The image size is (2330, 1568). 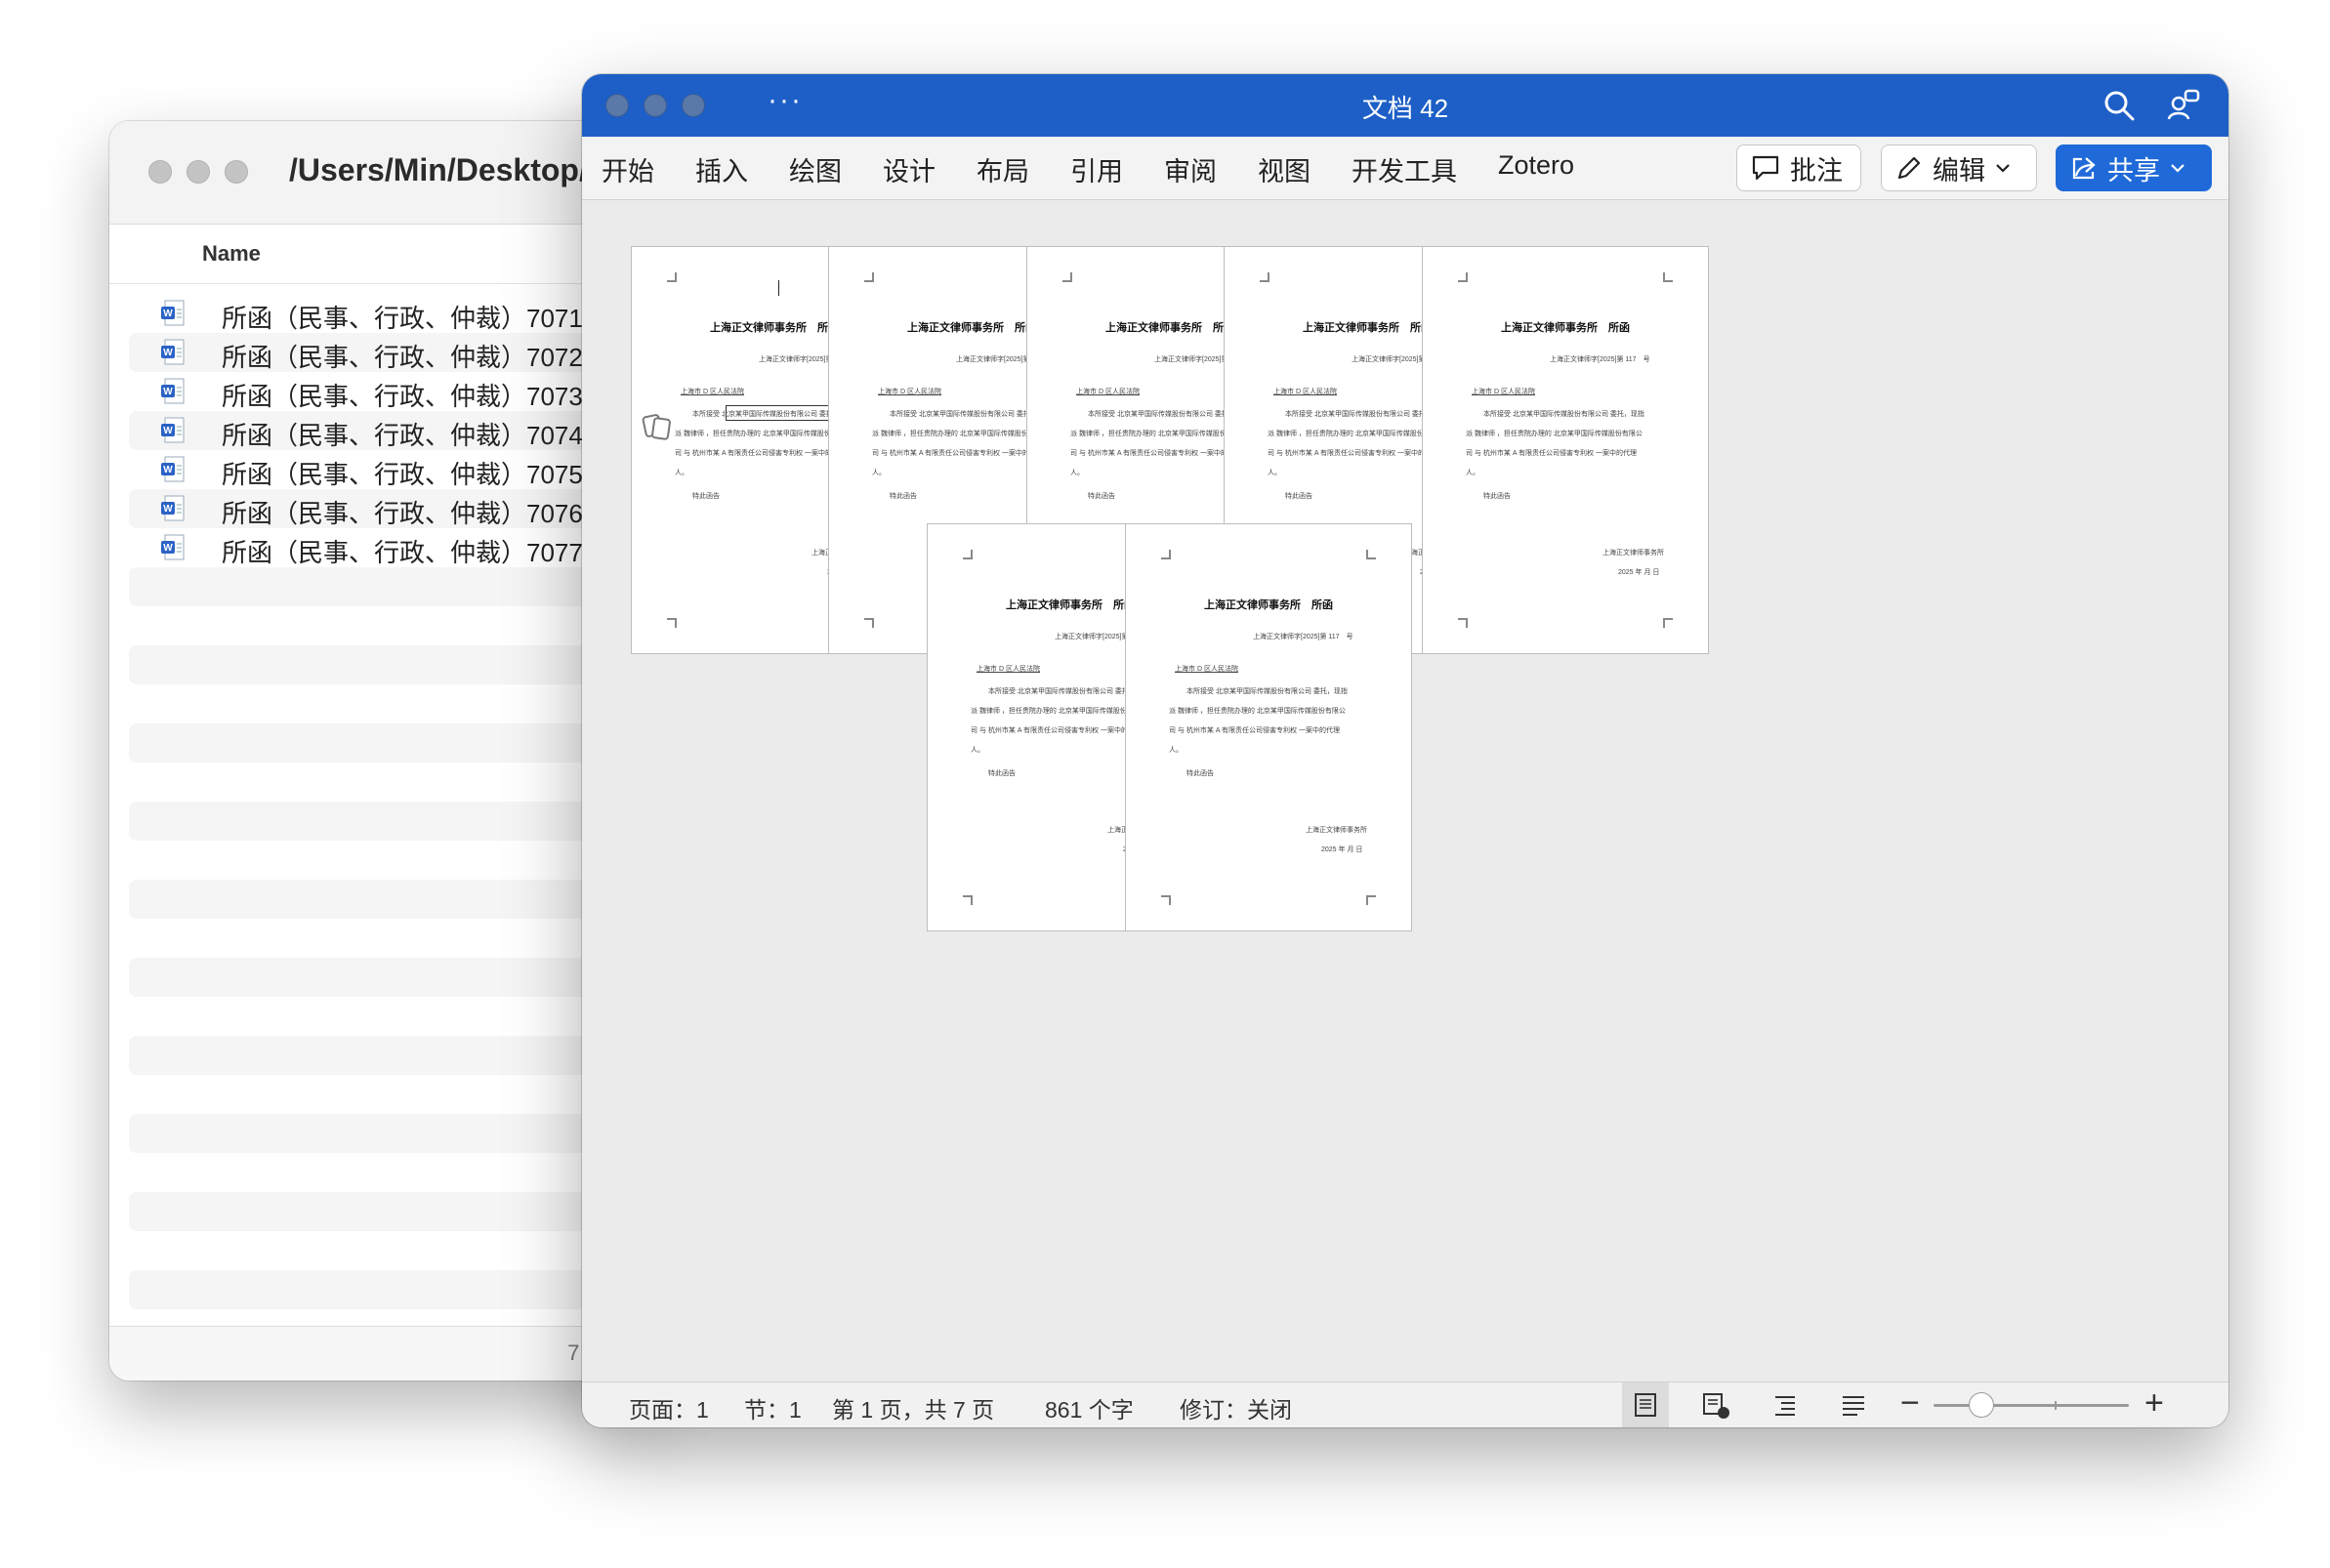 What do you see at coordinates (386, 547) in the screenshot?
I see `file-row: W 所函（民事、行政、仲裁）7077.docx` at bounding box center [386, 547].